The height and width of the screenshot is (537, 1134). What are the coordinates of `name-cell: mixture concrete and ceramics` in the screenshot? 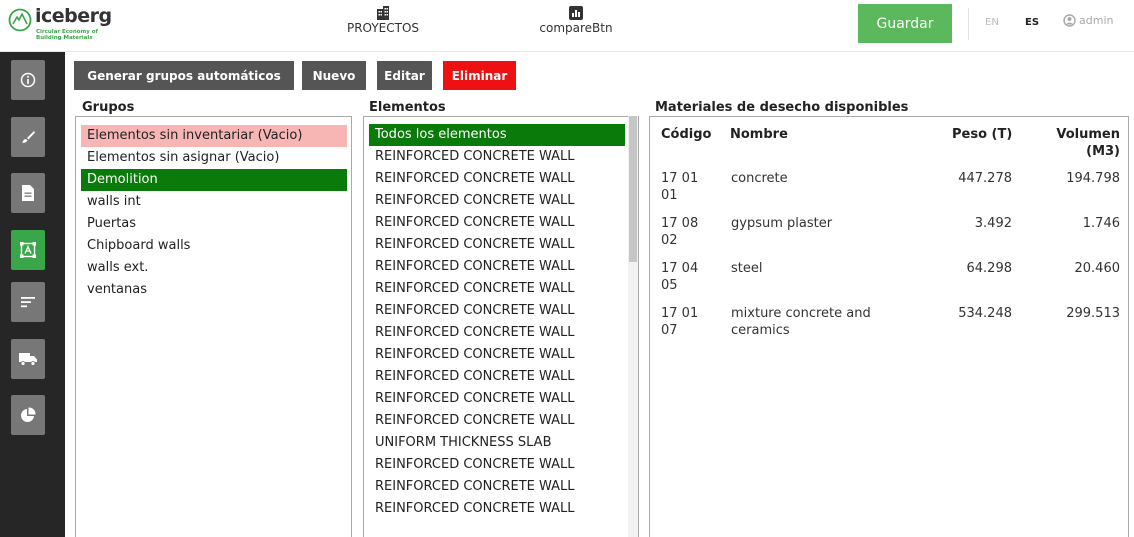 It's located at (831, 322).